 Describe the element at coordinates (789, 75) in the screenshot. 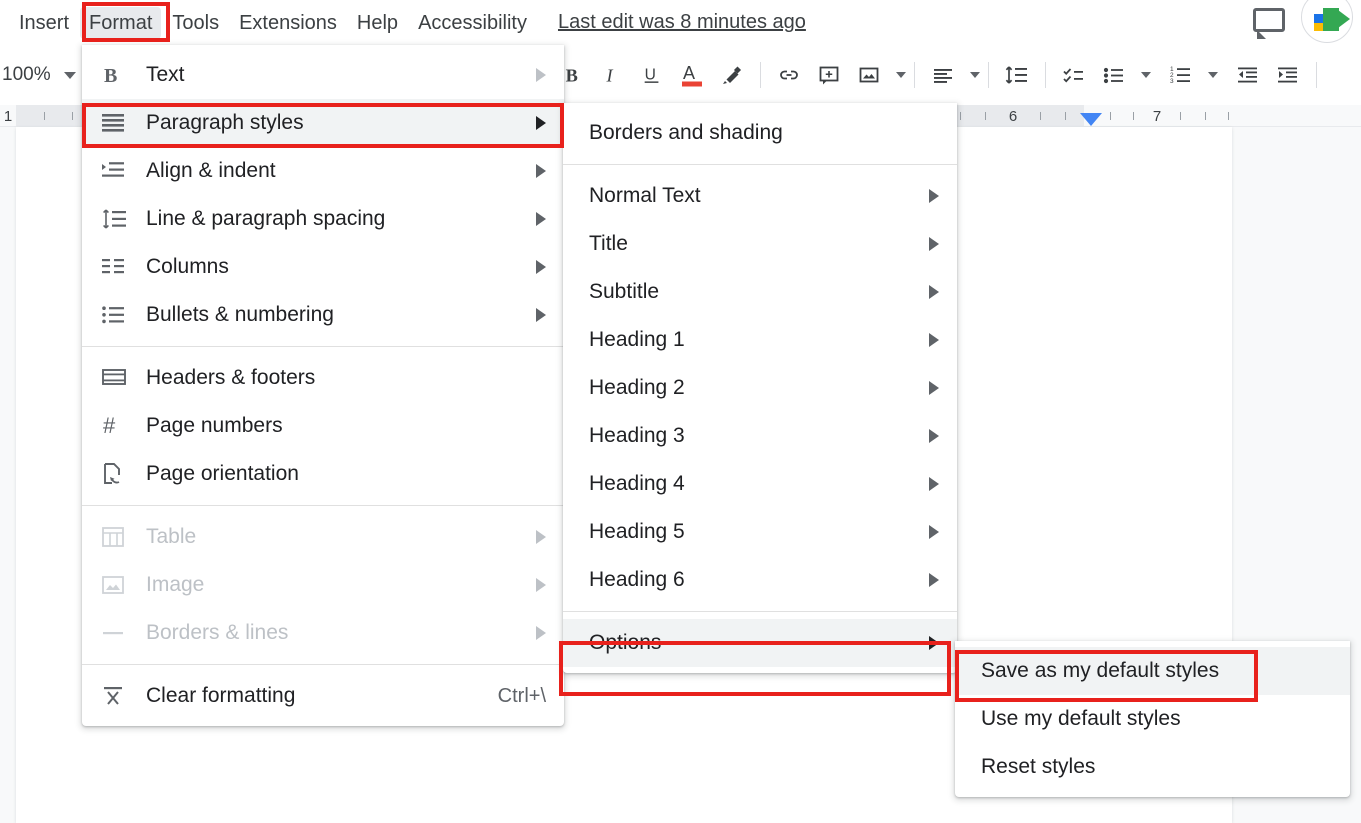

I see `insert-link-button` at that location.